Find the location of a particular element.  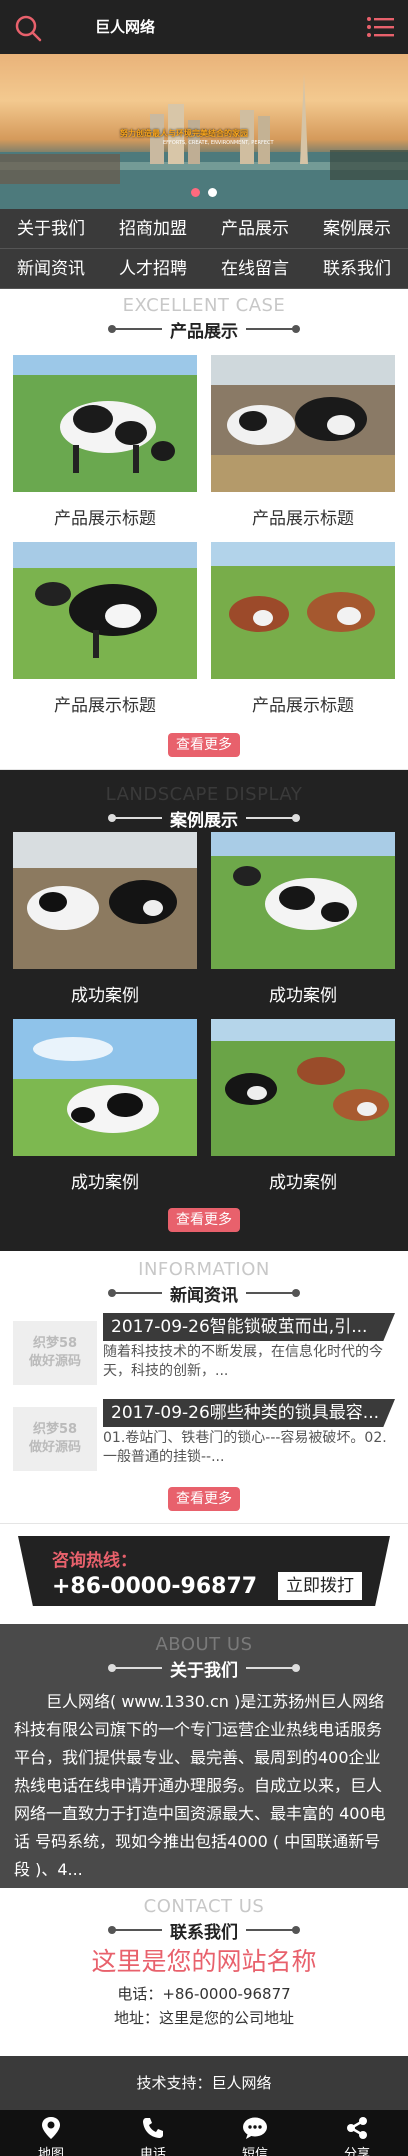

contact-heading: CONTACT US 联系我们 is located at coordinates (204, 1919).